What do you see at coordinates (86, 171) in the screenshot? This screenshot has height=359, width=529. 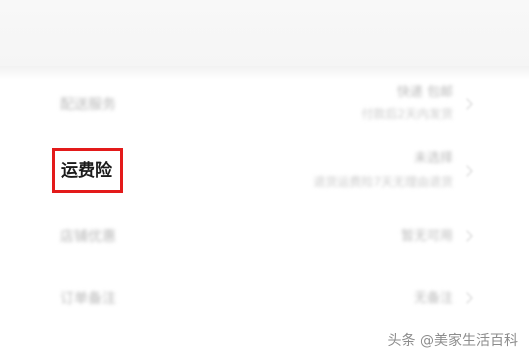 I see `row-label-shipping-insurance: 运费险` at bounding box center [86, 171].